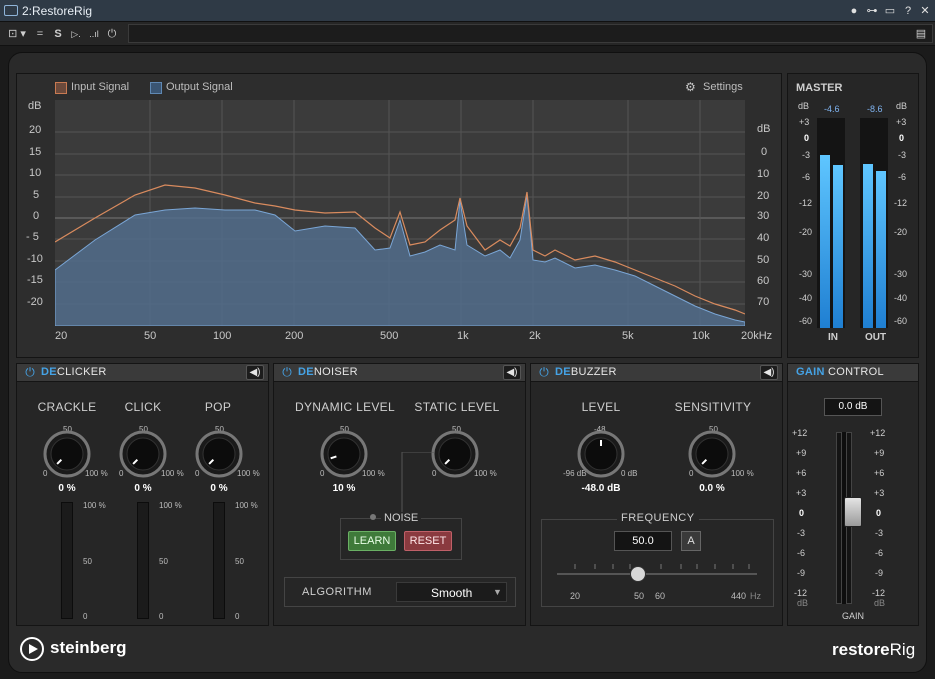  What do you see at coordinates (575, 596) in the screenshot?
I see `freq-tick: 20` at bounding box center [575, 596].